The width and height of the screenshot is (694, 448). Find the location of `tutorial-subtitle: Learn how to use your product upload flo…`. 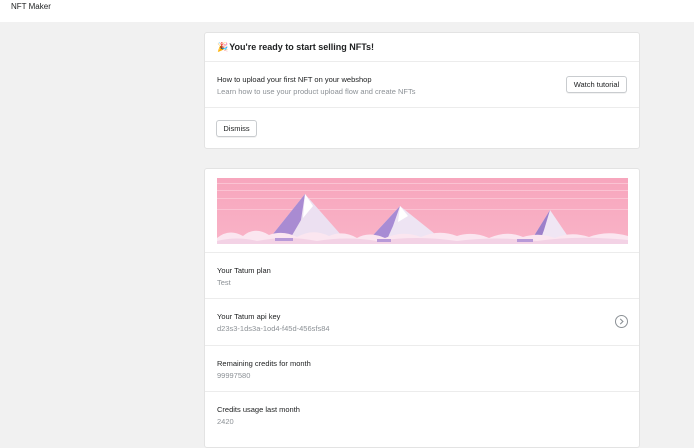

tutorial-subtitle: Learn how to use your product upload flo… is located at coordinates (316, 91).